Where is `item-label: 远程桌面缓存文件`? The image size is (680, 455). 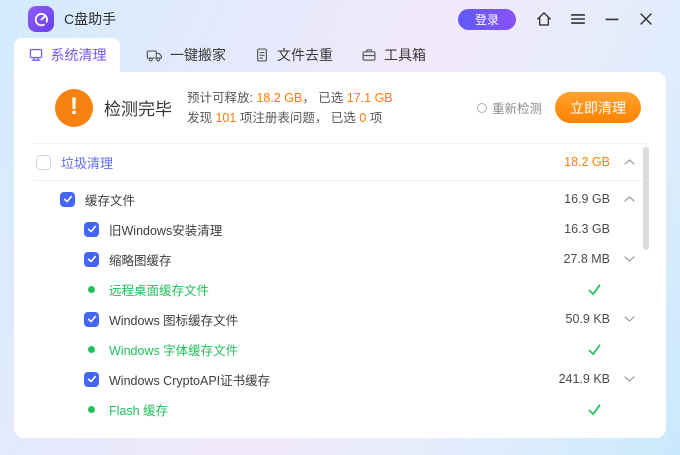 item-label: 远程桌面缓存文件 is located at coordinates (159, 290).